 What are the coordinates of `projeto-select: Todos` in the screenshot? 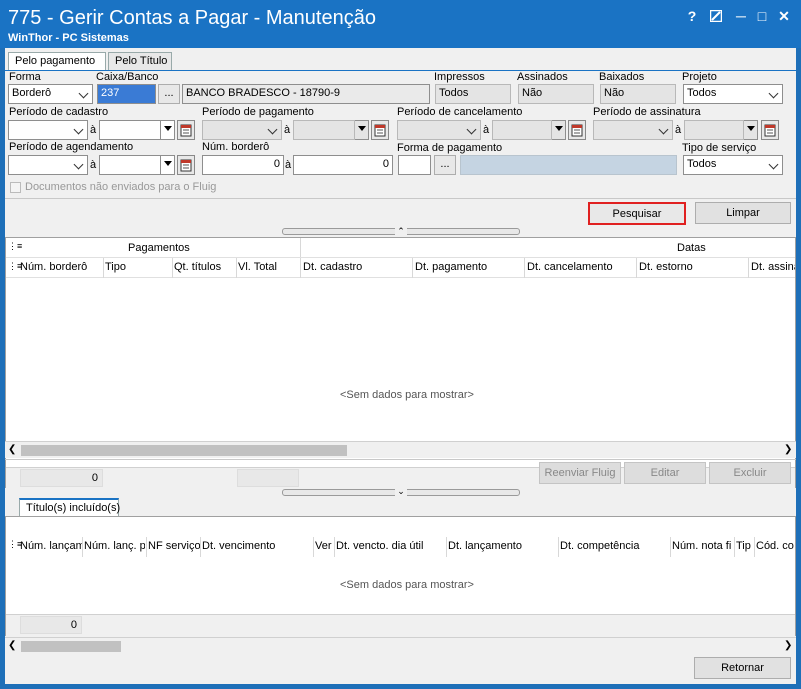 It's located at (733, 94).